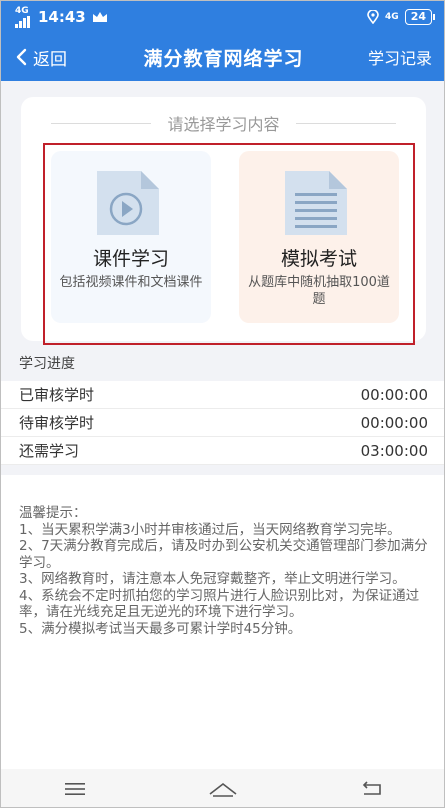 This screenshot has height=808, width=445. What do you see at coordinates (62, 17) in the screenshot?
I see `clock: 14:43` at bounding box center [62, 17].